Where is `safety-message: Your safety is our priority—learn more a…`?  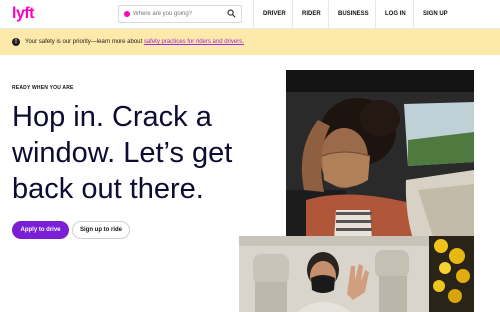
safety-message: Your safety is our priority—learn more a… is located at coordinates (134, 42).